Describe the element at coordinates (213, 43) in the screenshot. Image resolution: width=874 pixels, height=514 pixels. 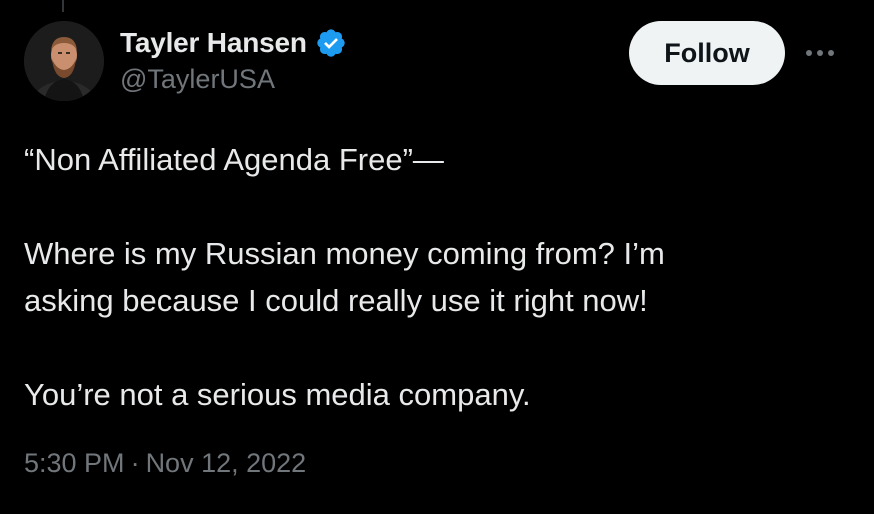
I see `author-display-name: Tayler Hansen` at that location.